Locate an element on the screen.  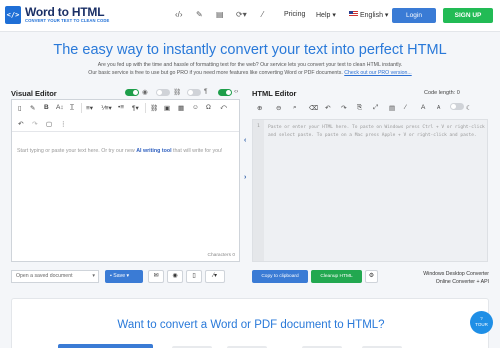
pen-icon: ✎ is located at coordinates (32, 108).